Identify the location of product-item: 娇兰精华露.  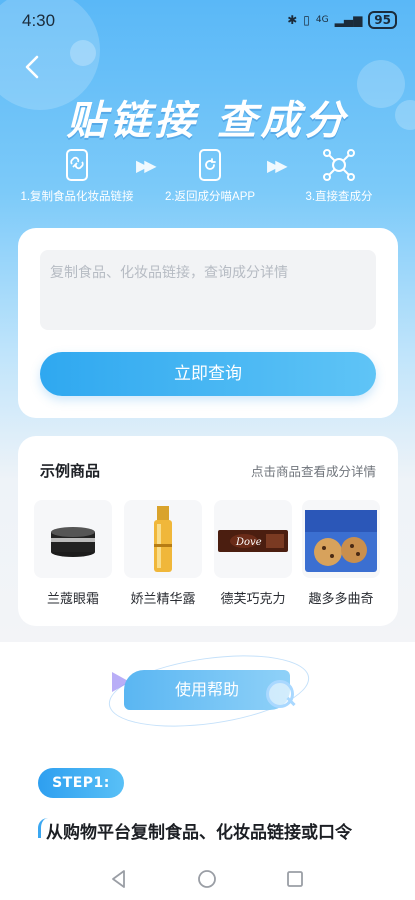
(163, 553).